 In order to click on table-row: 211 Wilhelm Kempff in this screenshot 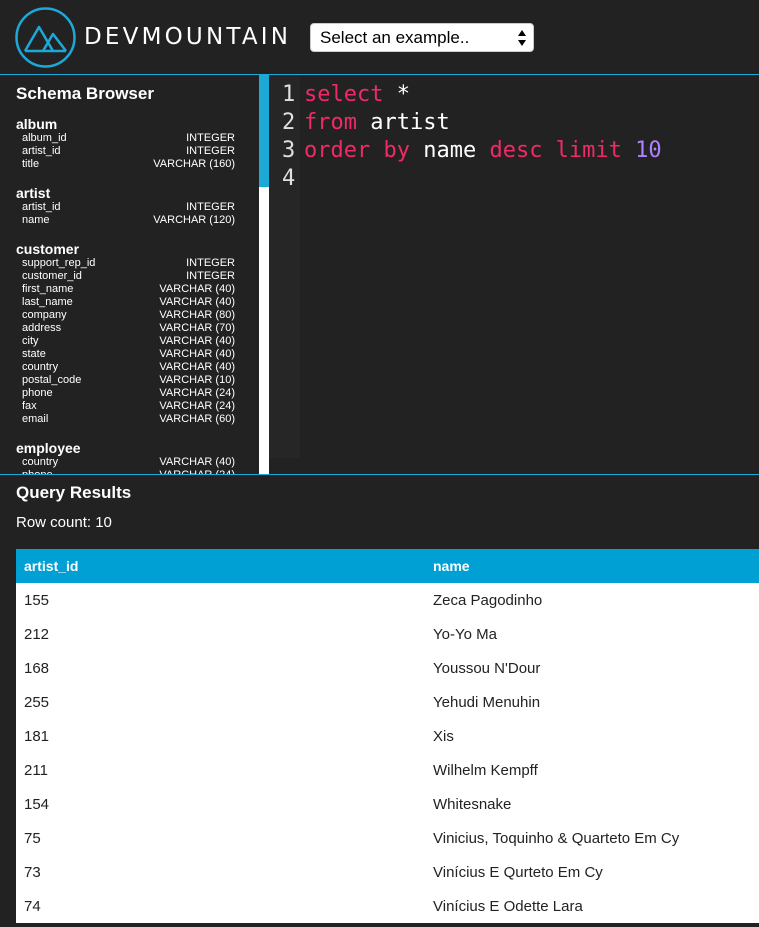, I will do `click(387, 770)`.